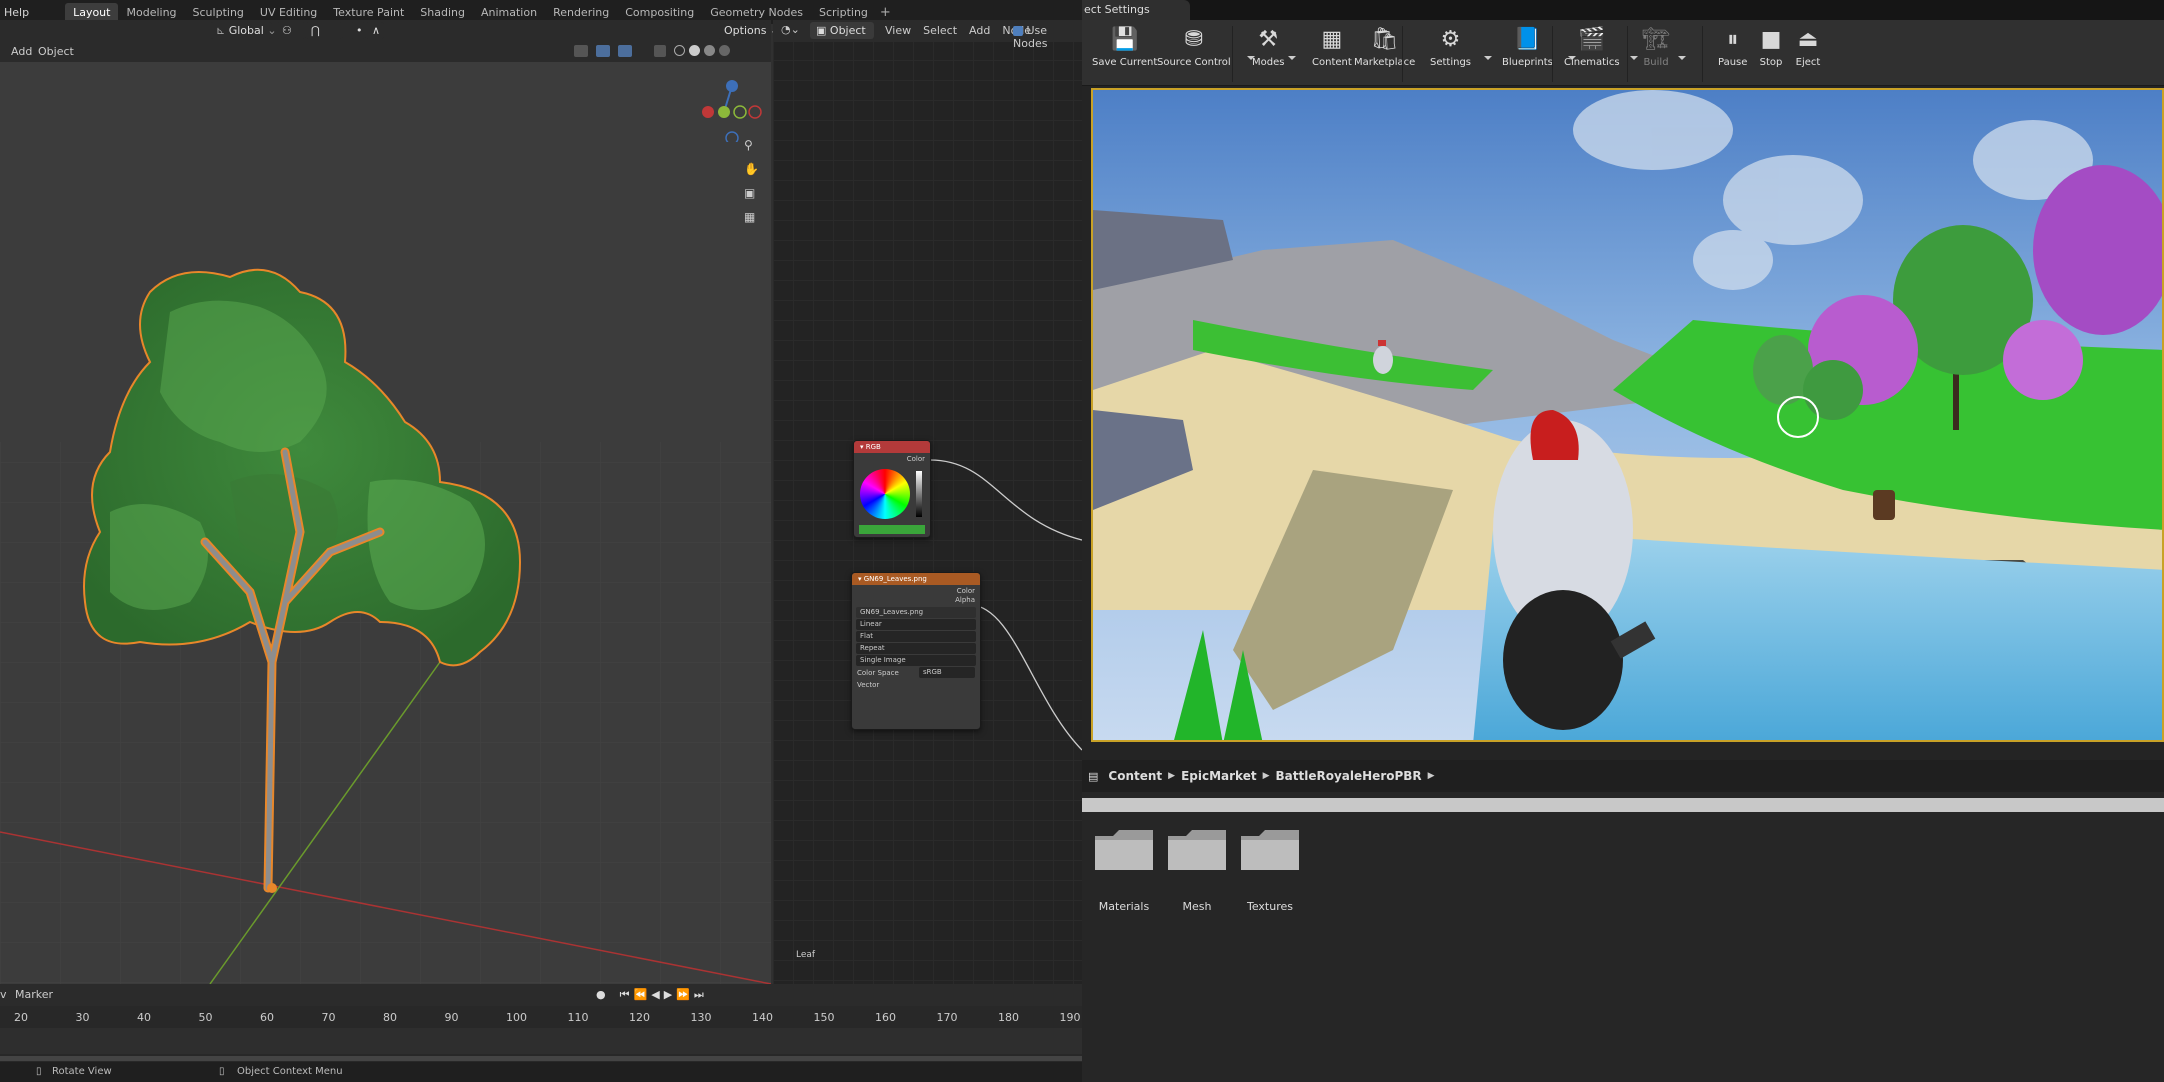 The width and height of the screenshot is (2164, 1082). Describe the element at coordinates (699, 995) in the screenshot. I see `jump-end-icon: ⏭` at that location.